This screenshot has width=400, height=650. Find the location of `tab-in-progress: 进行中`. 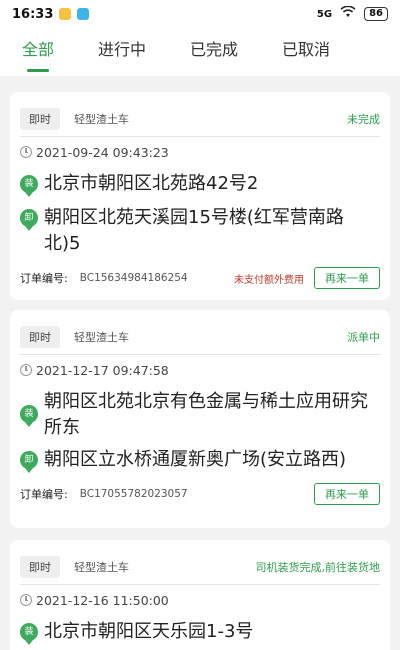

tab-in-progress: 进行中 is located at coordinates (122, 52).